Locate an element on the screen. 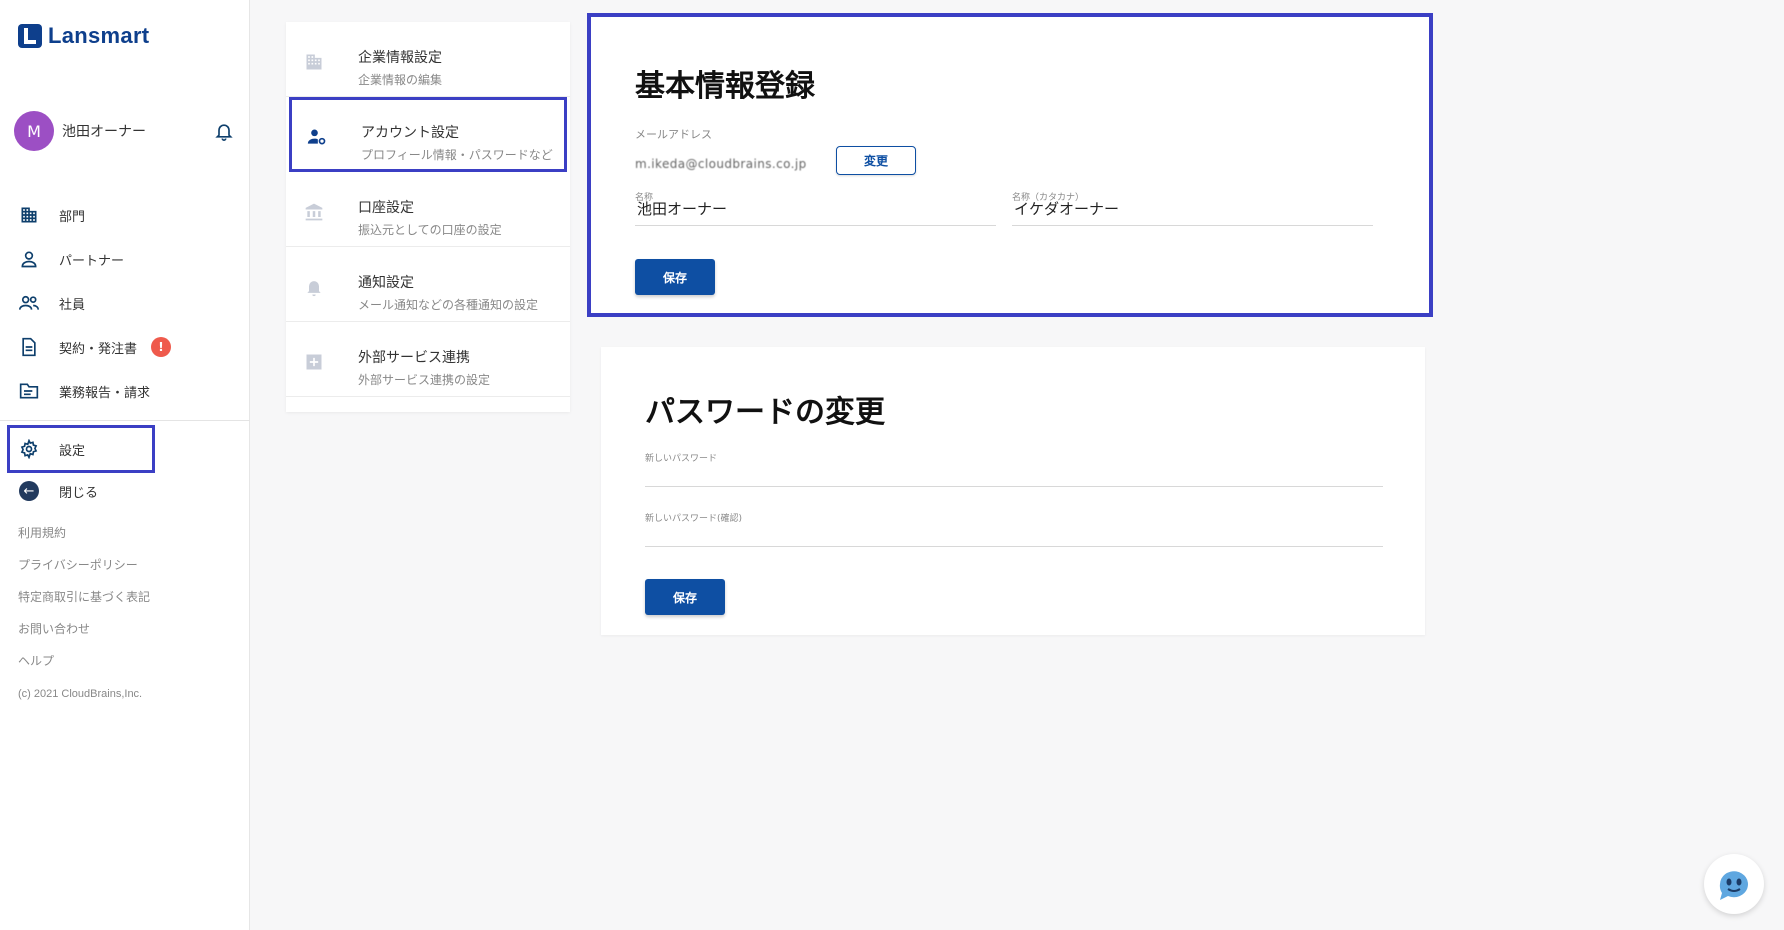  link-terms: 利用規約 is located at coordinates (84, 541).